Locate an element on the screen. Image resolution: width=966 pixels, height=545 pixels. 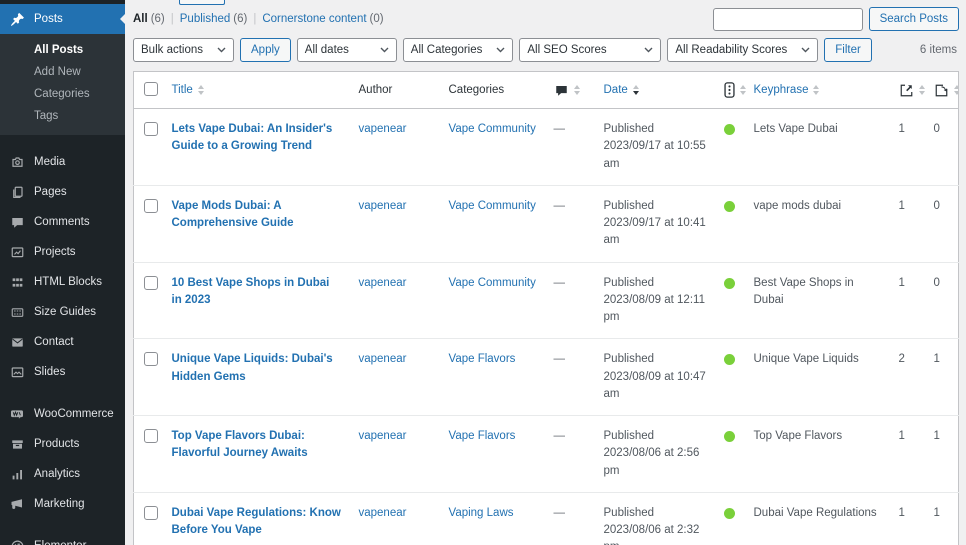
add-new-button-partial is located at coordinates (202, 2).